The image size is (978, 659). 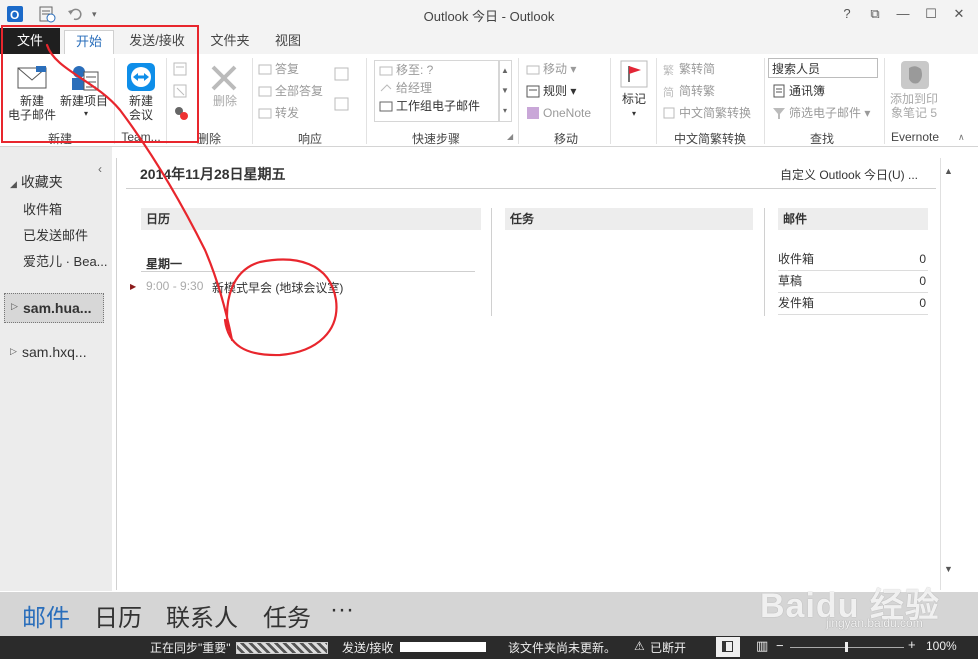 I want to click on quick-step-manager-label: 给经理, so click(x=414, y=88).